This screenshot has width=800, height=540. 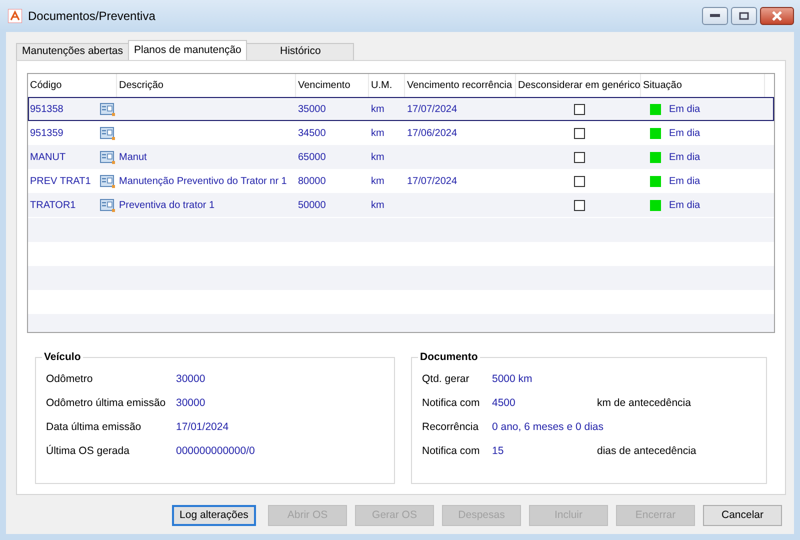 What do you see at coordinates (141, 86) in the screenshot?
I see `column-header: Descrição` at bounding box center [141, 86].